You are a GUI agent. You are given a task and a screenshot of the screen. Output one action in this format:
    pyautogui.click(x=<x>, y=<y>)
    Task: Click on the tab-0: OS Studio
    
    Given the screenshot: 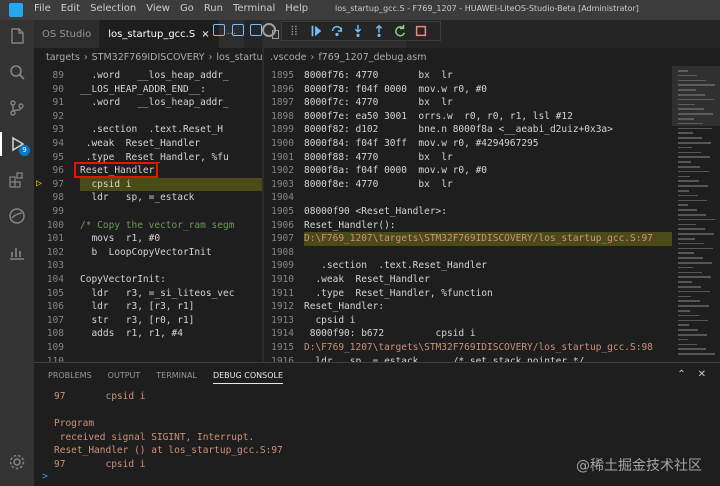 What is the action you would take?
    pyautogui.click(x=67, y=34)
    